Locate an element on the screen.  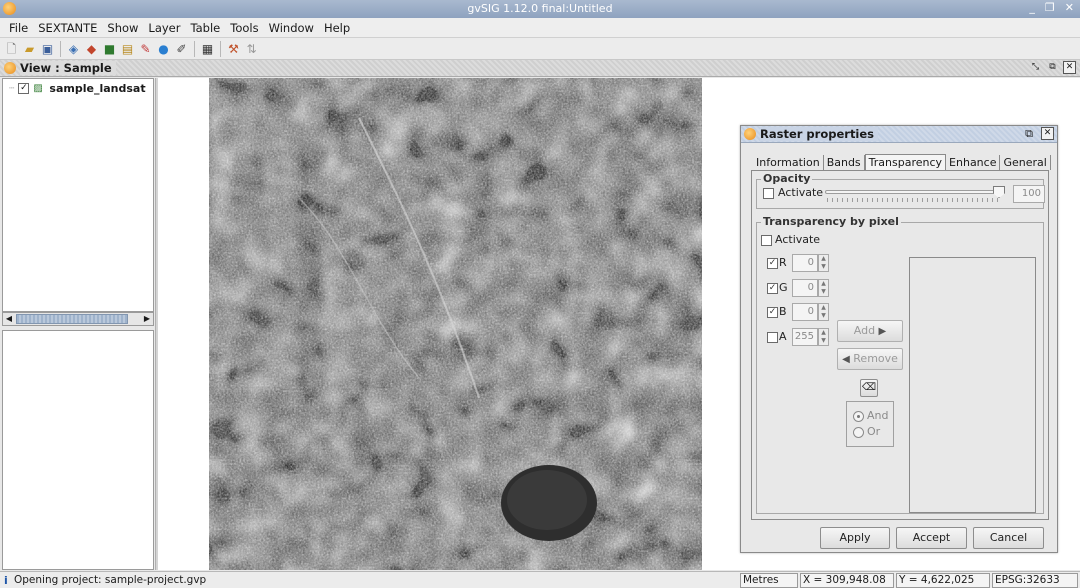
pixel-activate-label: Activate is located at coordinates (798, 239).